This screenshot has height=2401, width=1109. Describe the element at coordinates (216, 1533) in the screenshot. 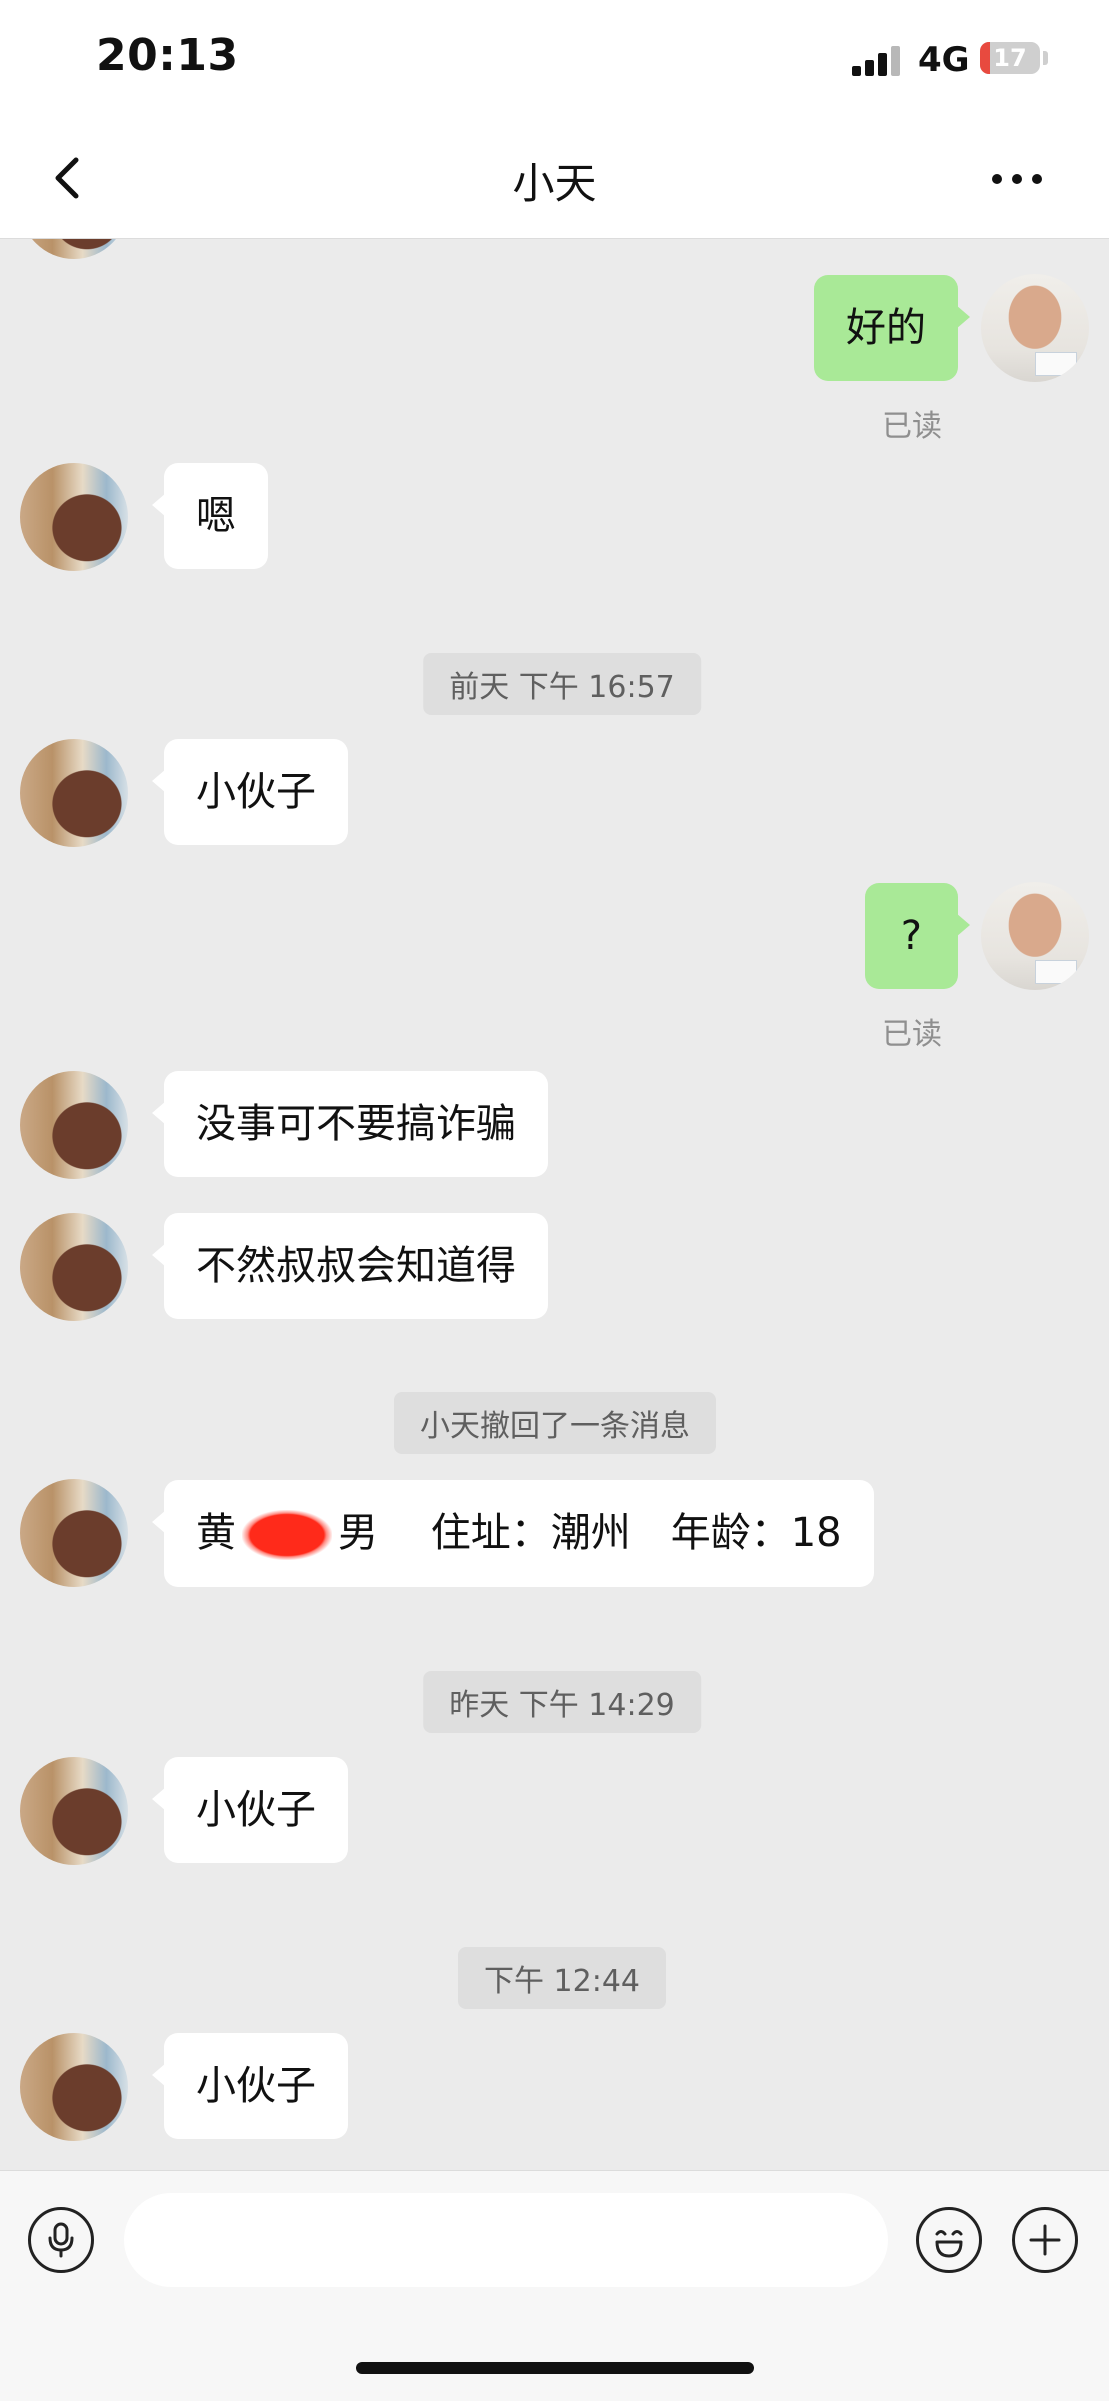

I see `message-text-part: 黄` at that location.